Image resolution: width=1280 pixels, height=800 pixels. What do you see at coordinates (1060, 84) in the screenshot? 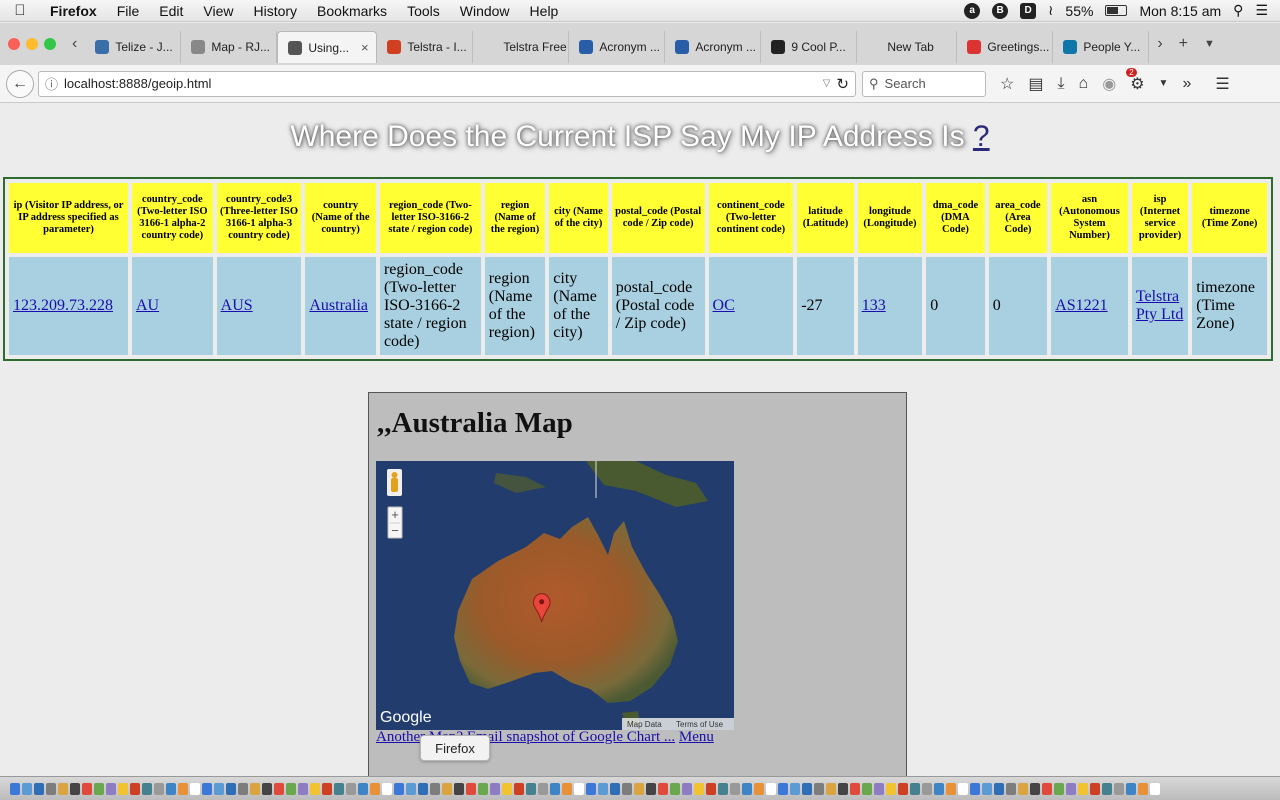
I see `downloads-icon: ⤓` at bounding box center [1060, 84].